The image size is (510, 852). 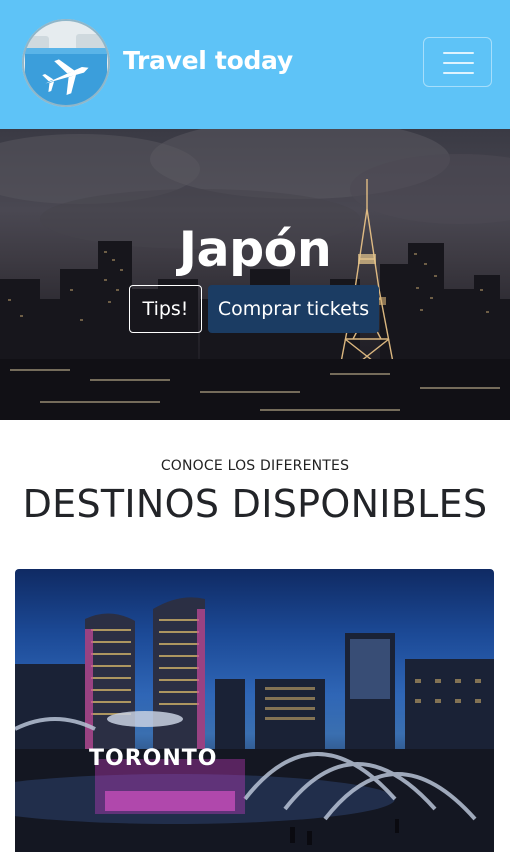 I want to click on hero-title: Japón, so click(x=255, y=249).